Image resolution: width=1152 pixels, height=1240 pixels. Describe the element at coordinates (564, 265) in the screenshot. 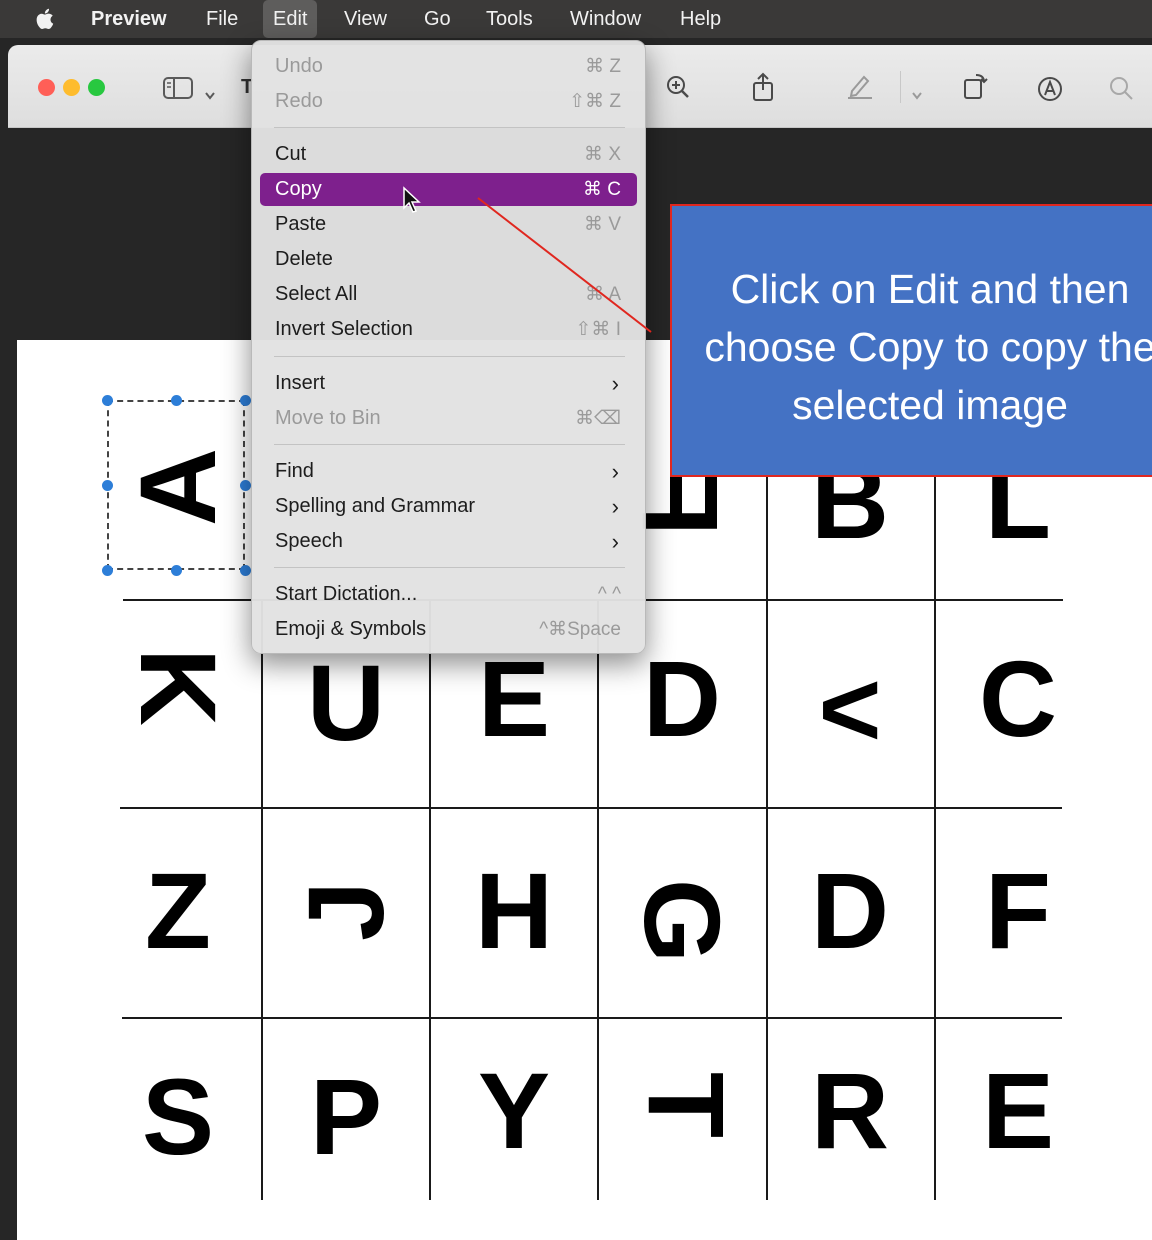

I see `callout-connector` at that location.